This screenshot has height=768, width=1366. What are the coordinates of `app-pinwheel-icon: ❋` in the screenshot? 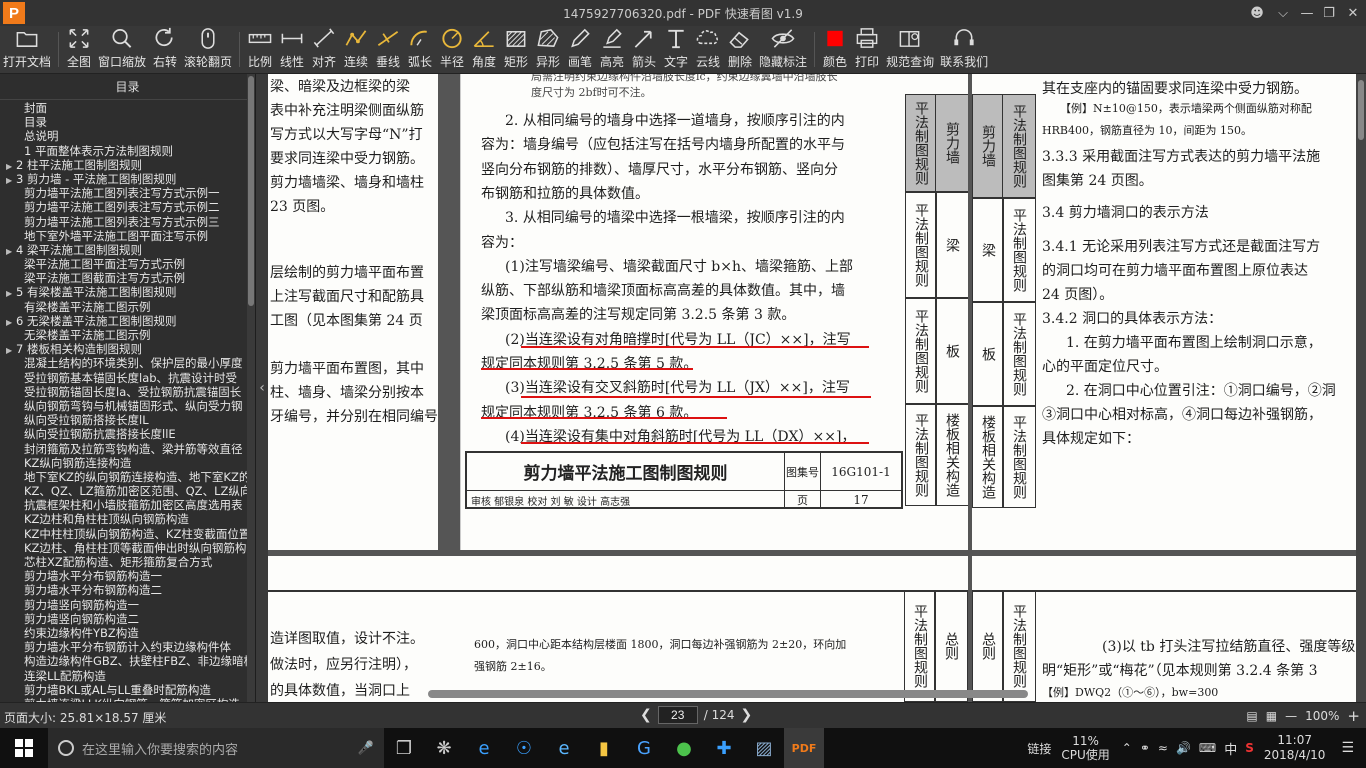 It's located at (444, 748).